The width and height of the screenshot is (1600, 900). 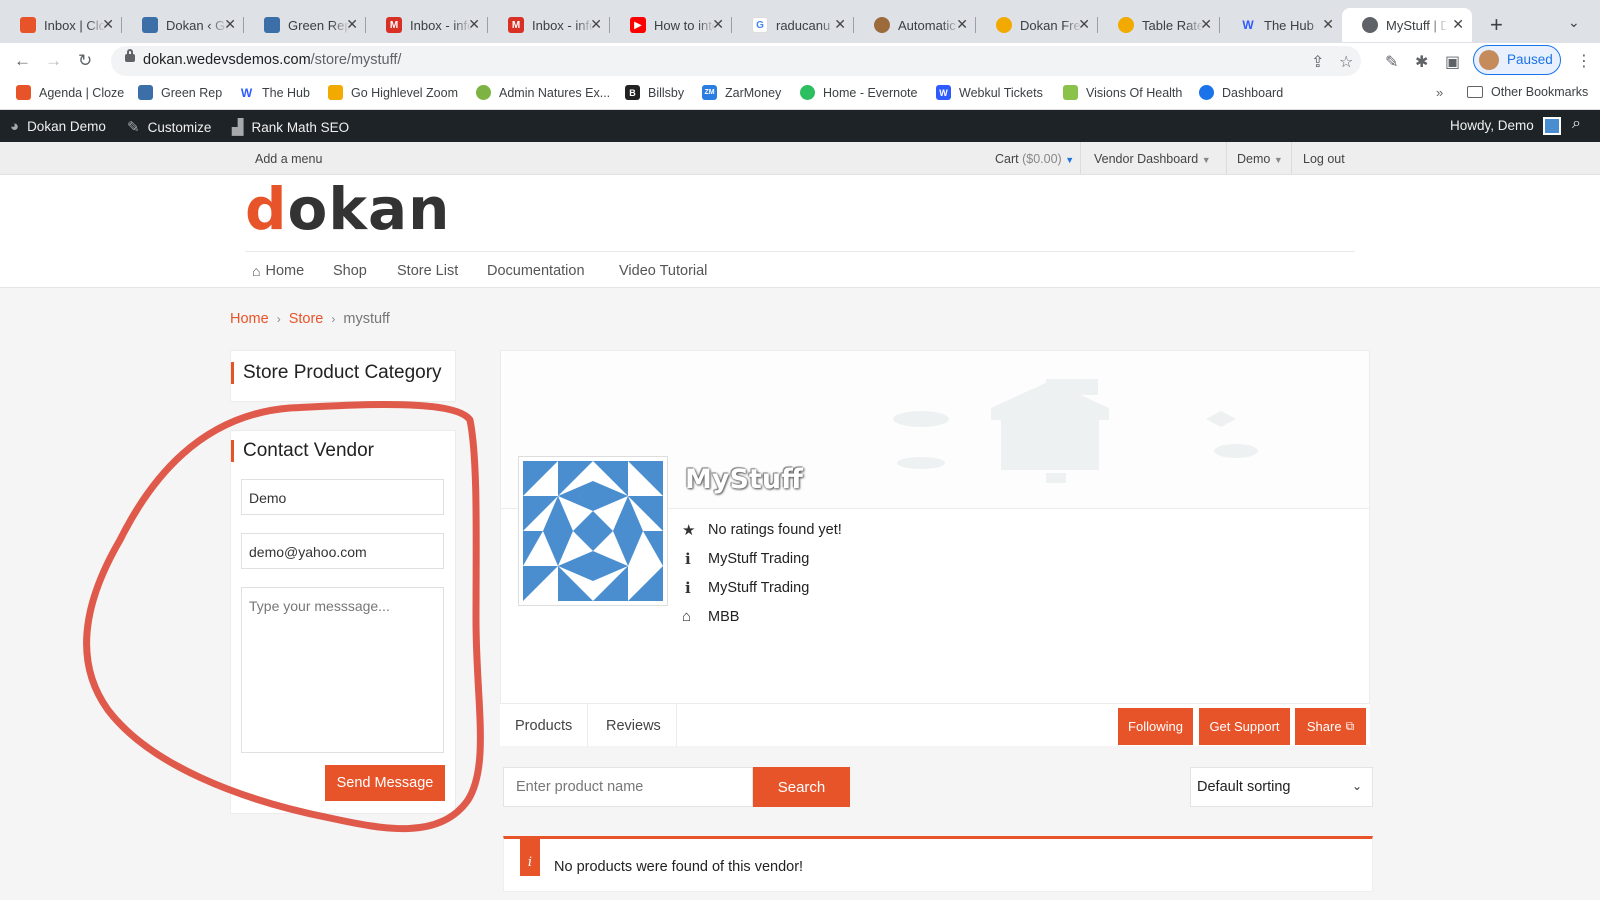 What do you see at coordinates (762, 530) in the screenshot?
I see `store-rating: ★ No ratings found yet!` at bounding box center [762, 530].